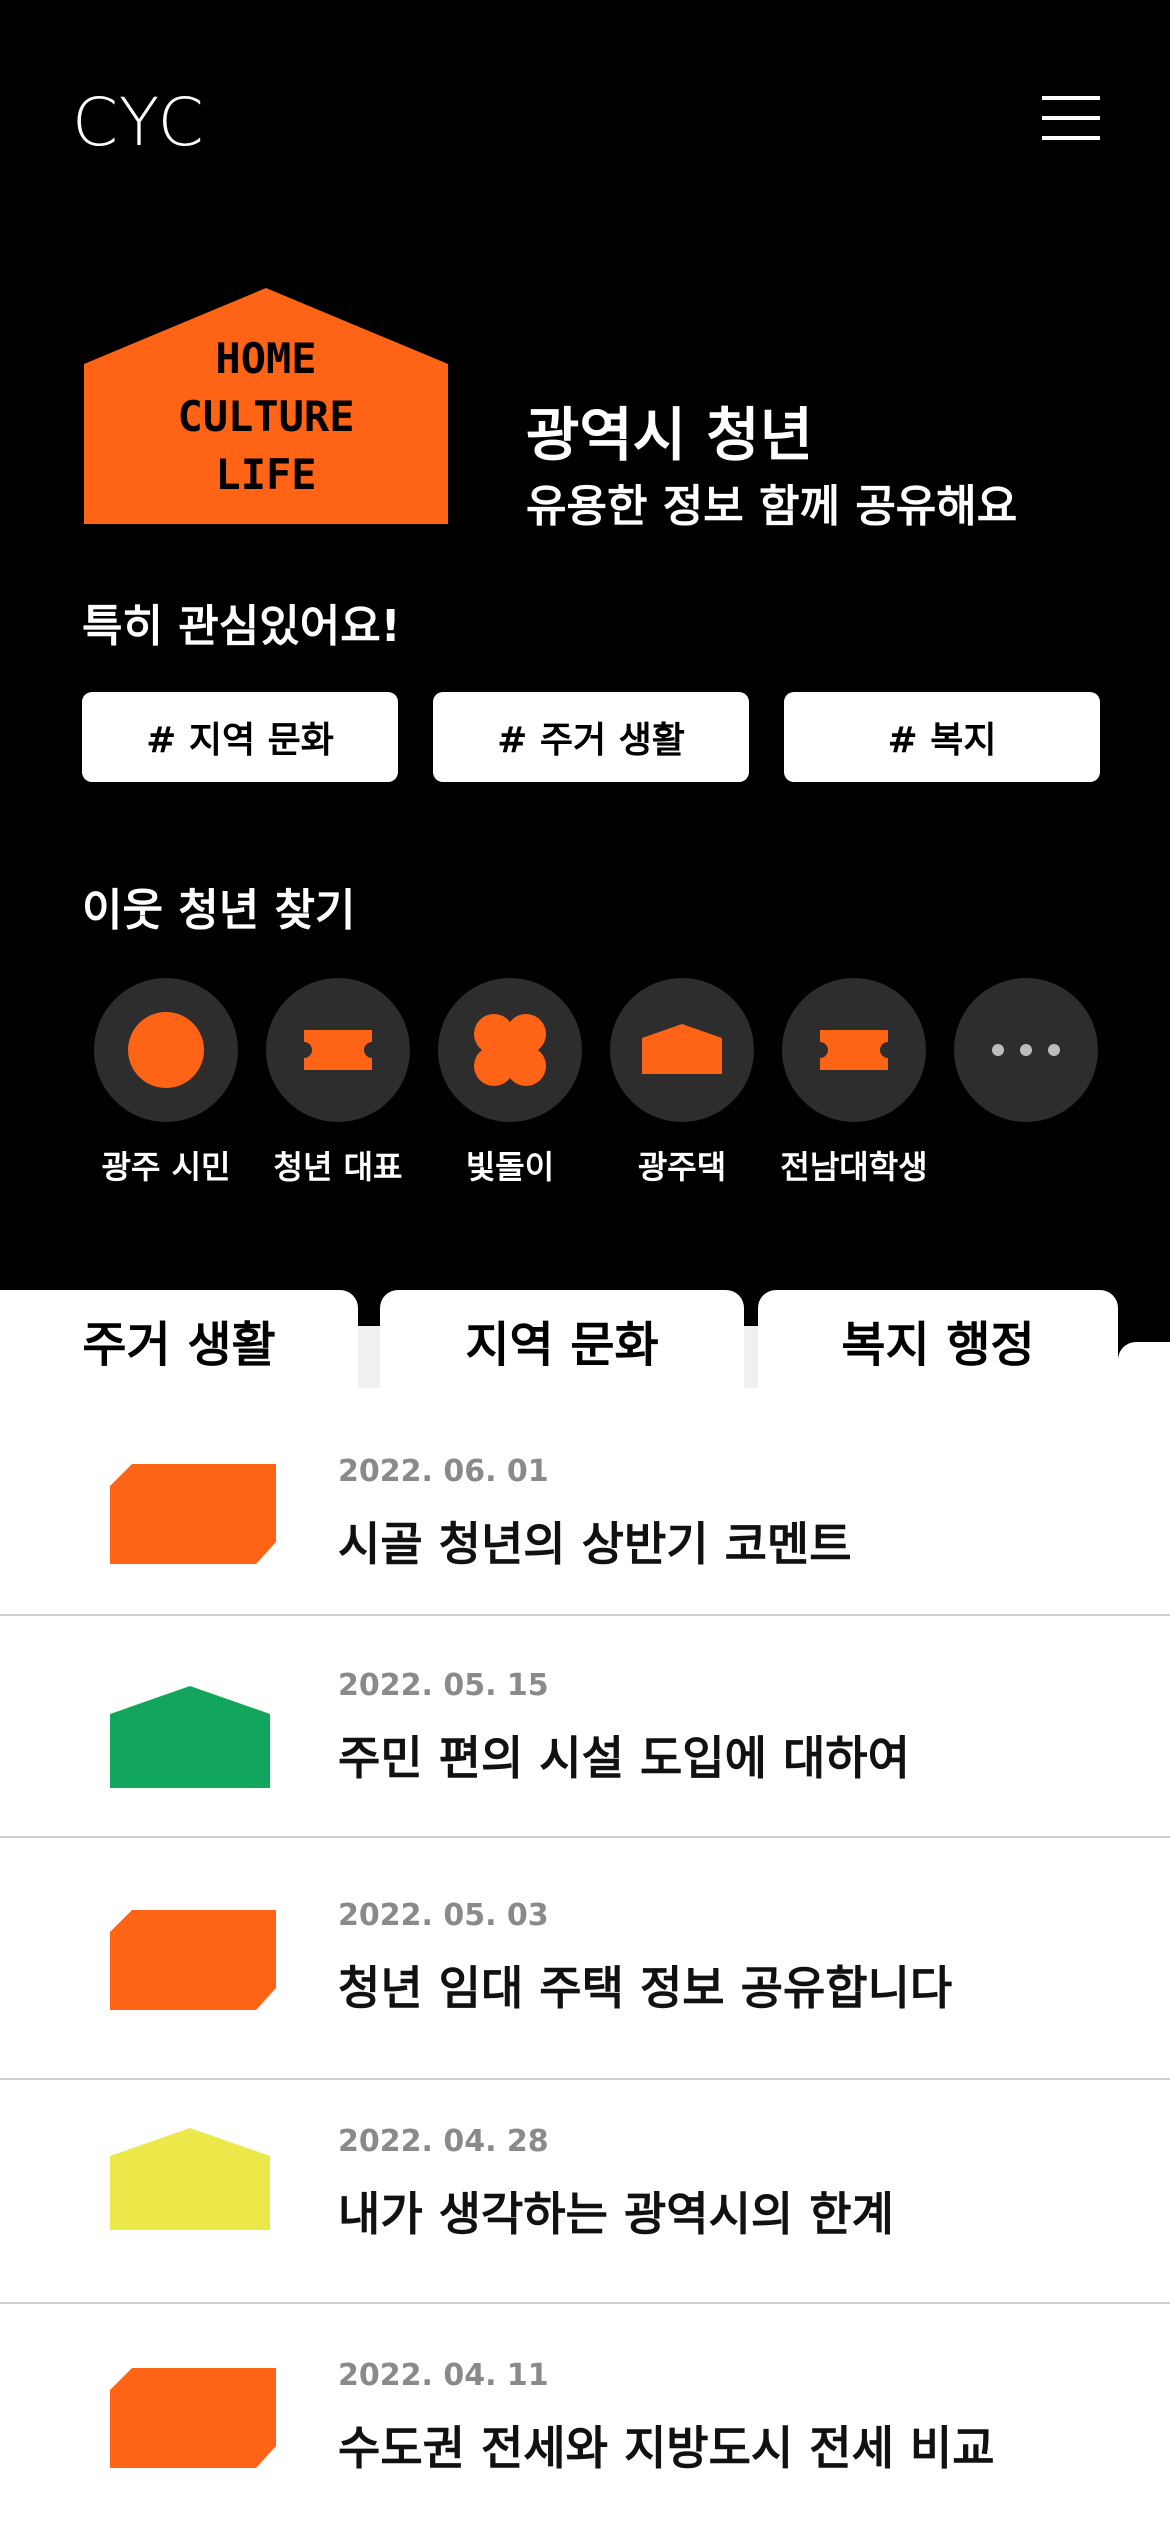  What do you see at coordinates (595, 1544) in the screenshot?
I see `post-title: 시골 청년의 상반기 코멘트` at bounding box center [595, 1544].